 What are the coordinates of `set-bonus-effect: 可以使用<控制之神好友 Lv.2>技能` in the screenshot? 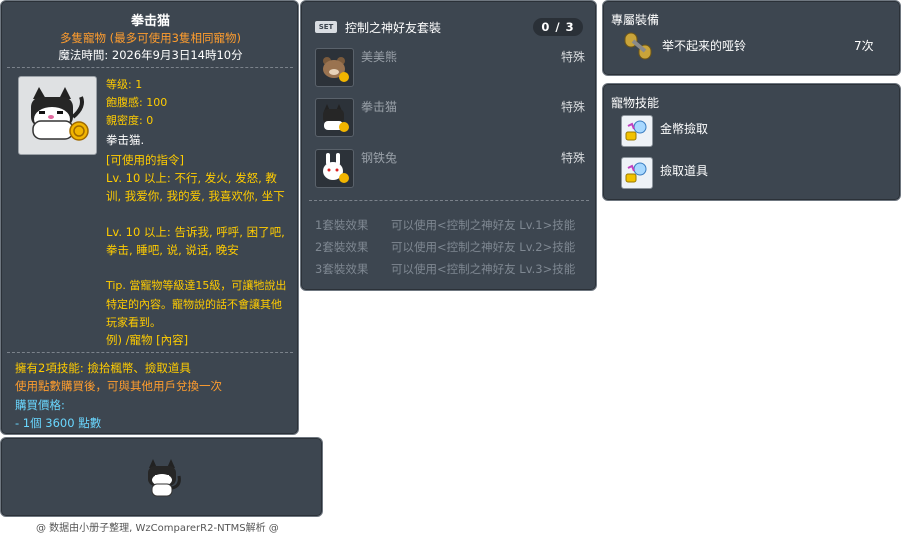 It's located at (483, 247).